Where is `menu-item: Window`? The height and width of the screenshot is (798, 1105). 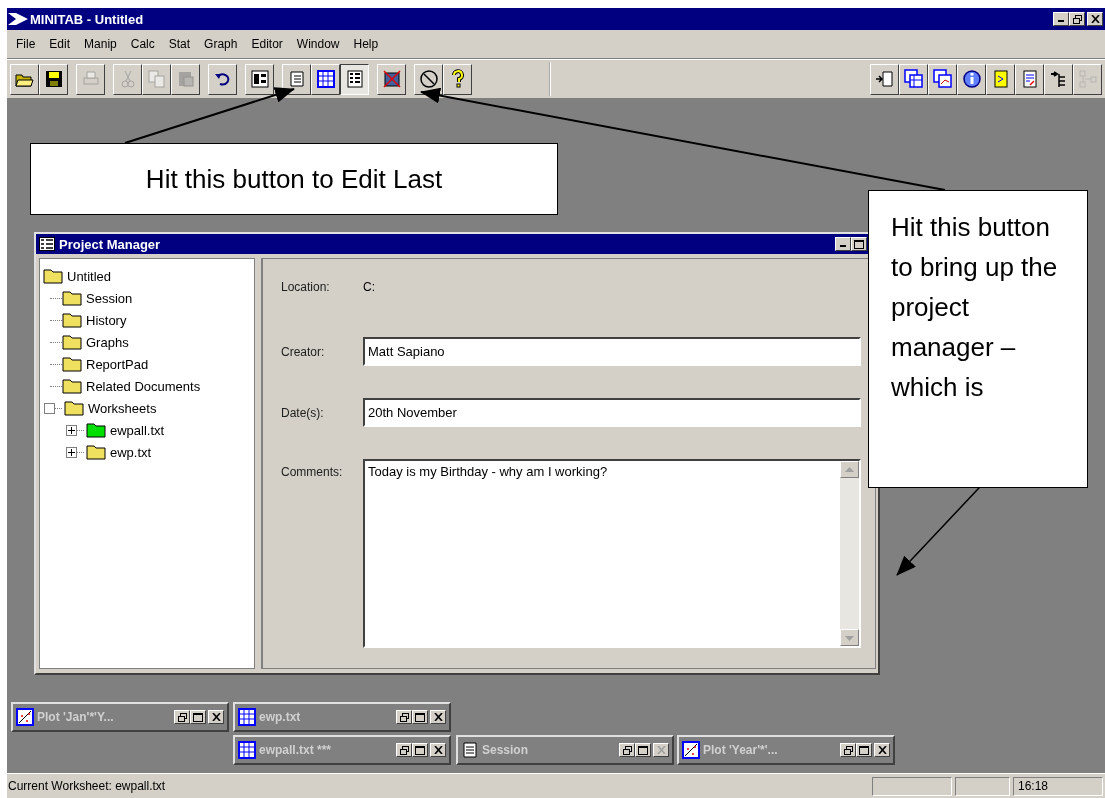 menu-item: Window is located at coordinates (318, 44).